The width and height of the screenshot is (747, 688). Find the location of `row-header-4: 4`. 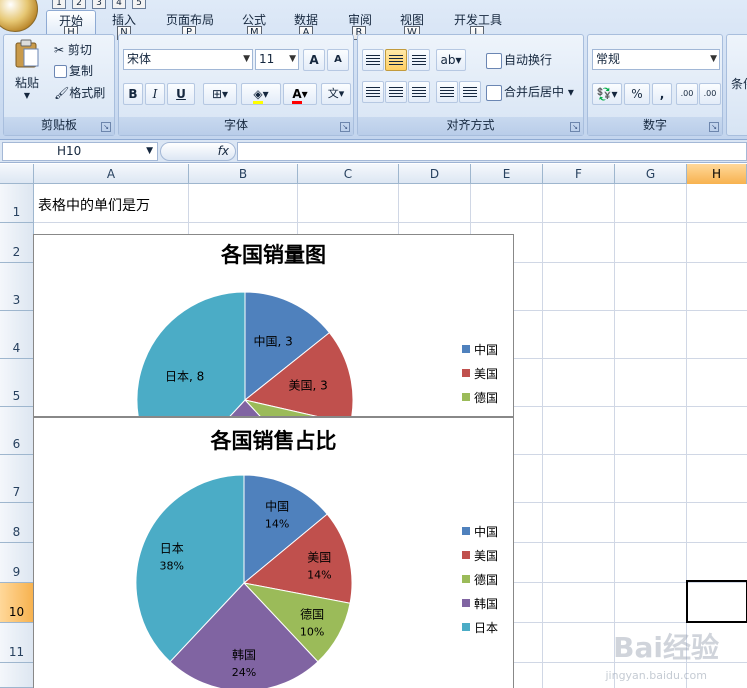

row-header-4: 4 is located at coordinates (17, 335).